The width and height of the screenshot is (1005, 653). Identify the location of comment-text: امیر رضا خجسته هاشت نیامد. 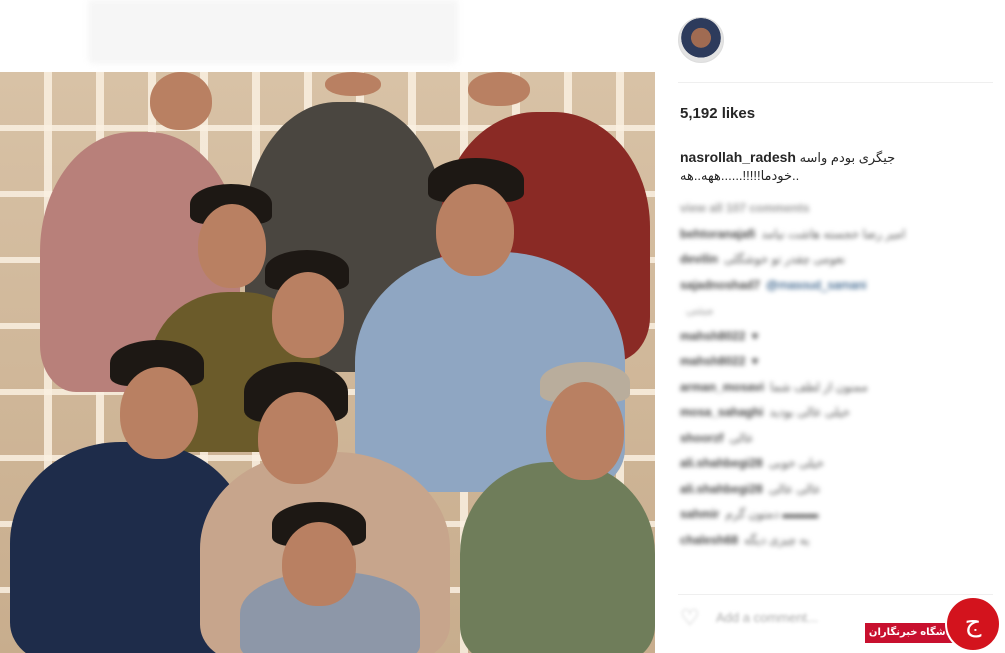
(833, 233).